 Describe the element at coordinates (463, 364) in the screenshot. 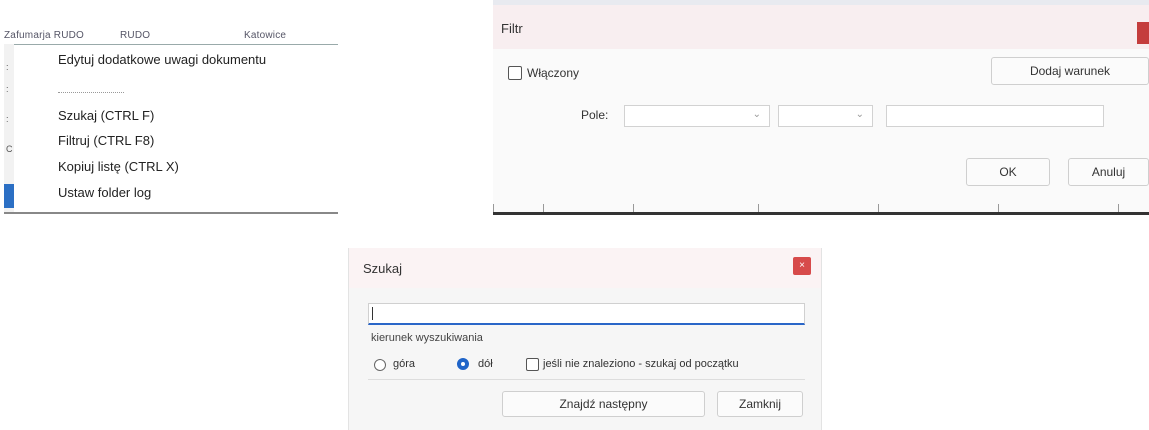

I see `radio-down` at that location.